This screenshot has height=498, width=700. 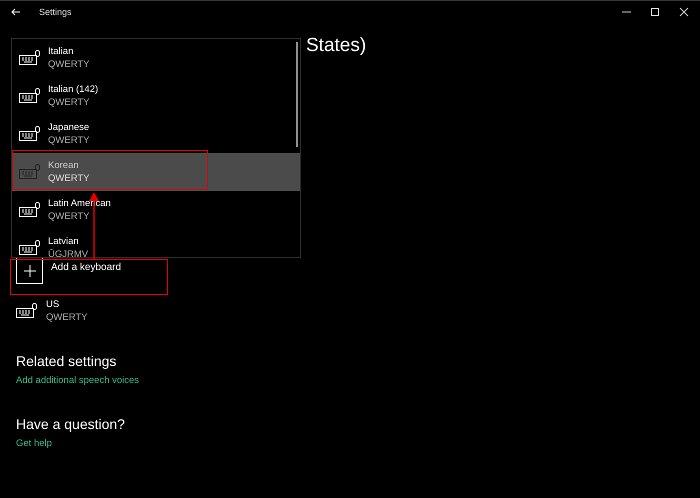 I want to click on keyboard-name: Italian, so click(x=61, y=51).